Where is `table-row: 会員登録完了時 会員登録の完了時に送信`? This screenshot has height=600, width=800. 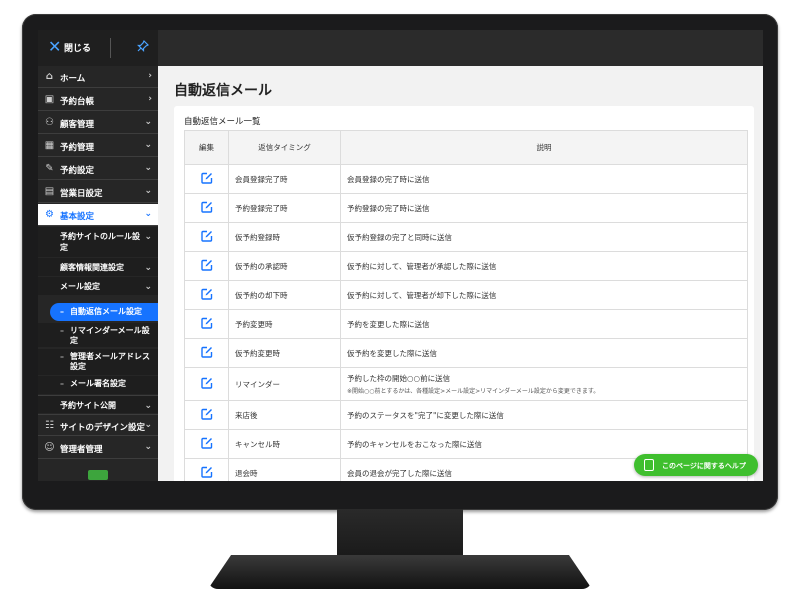
table-row: 会員登録完了時 会員登録の完了時に送信 is located at coordinates (466, 179).